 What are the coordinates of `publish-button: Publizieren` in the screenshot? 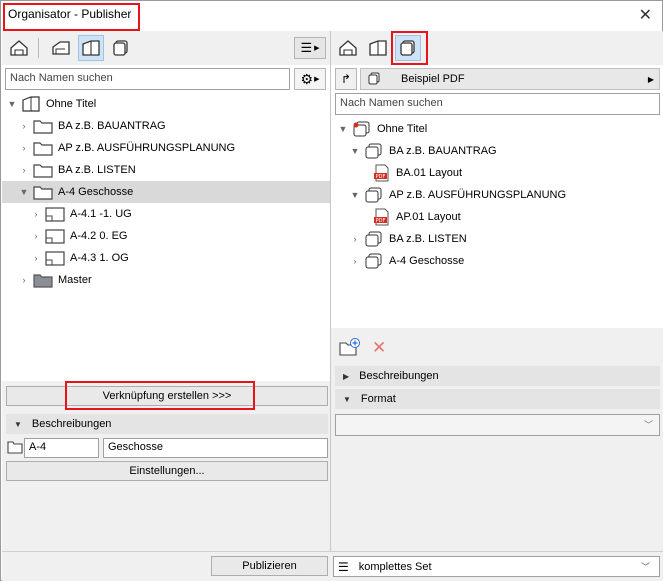 It's located at (269, 566).